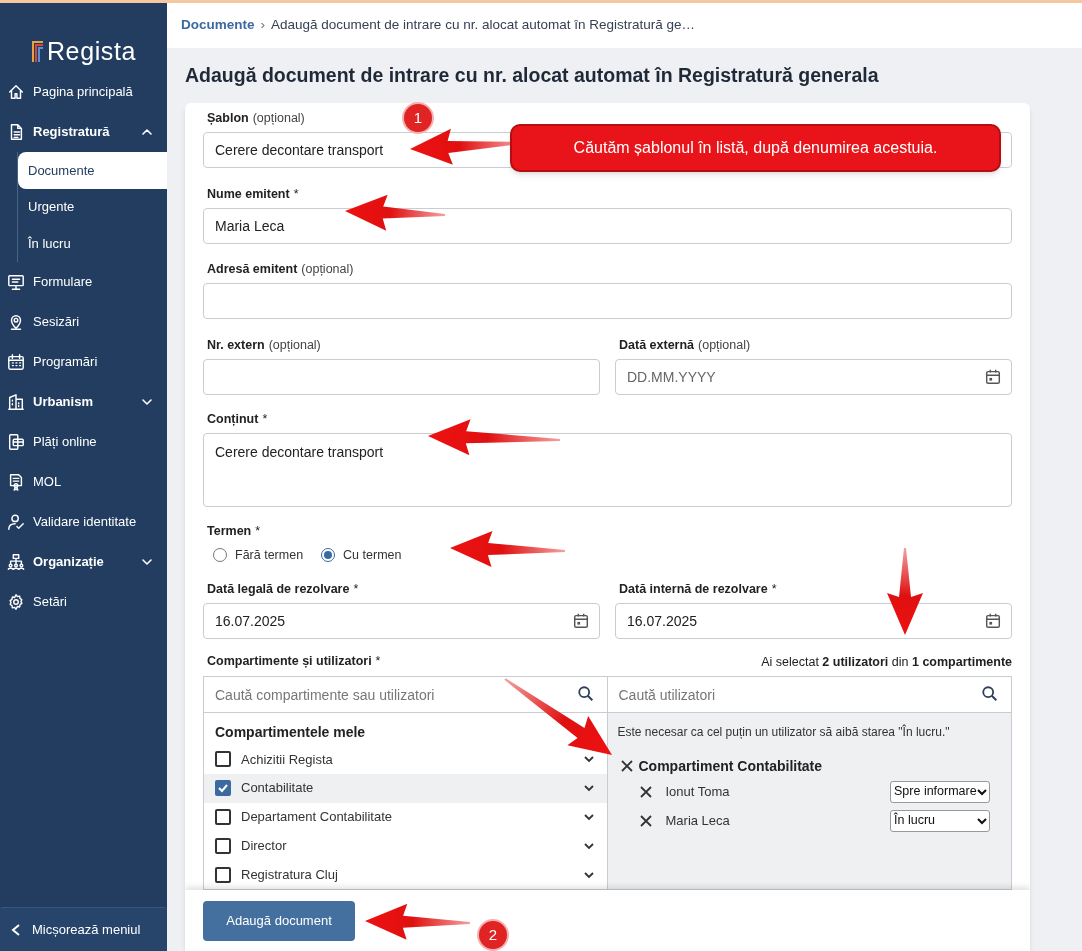 Image resolution: width=1082 pixels, height=951 pixels. Describe the element at coordinates (698, 820) in the screenshot. I see `user-name: Maria Leca` at that location.